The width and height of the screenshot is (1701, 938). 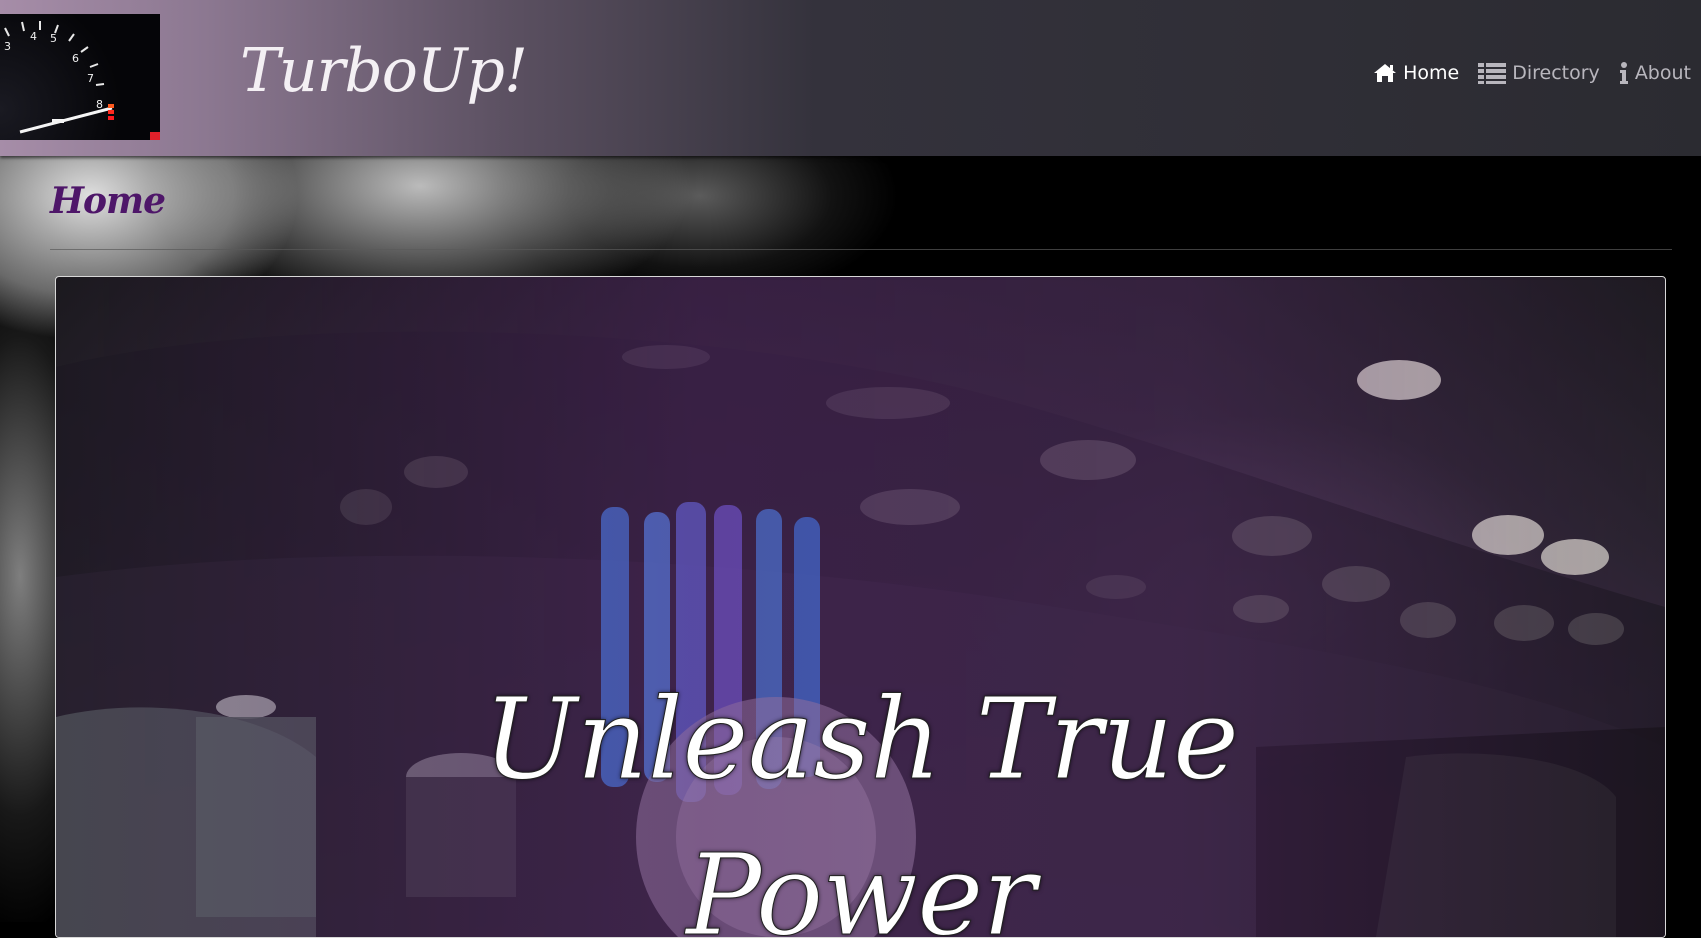 I want to click on tachometer-icon: 3 4 5 6 7 8, so click(x=80, y=77).